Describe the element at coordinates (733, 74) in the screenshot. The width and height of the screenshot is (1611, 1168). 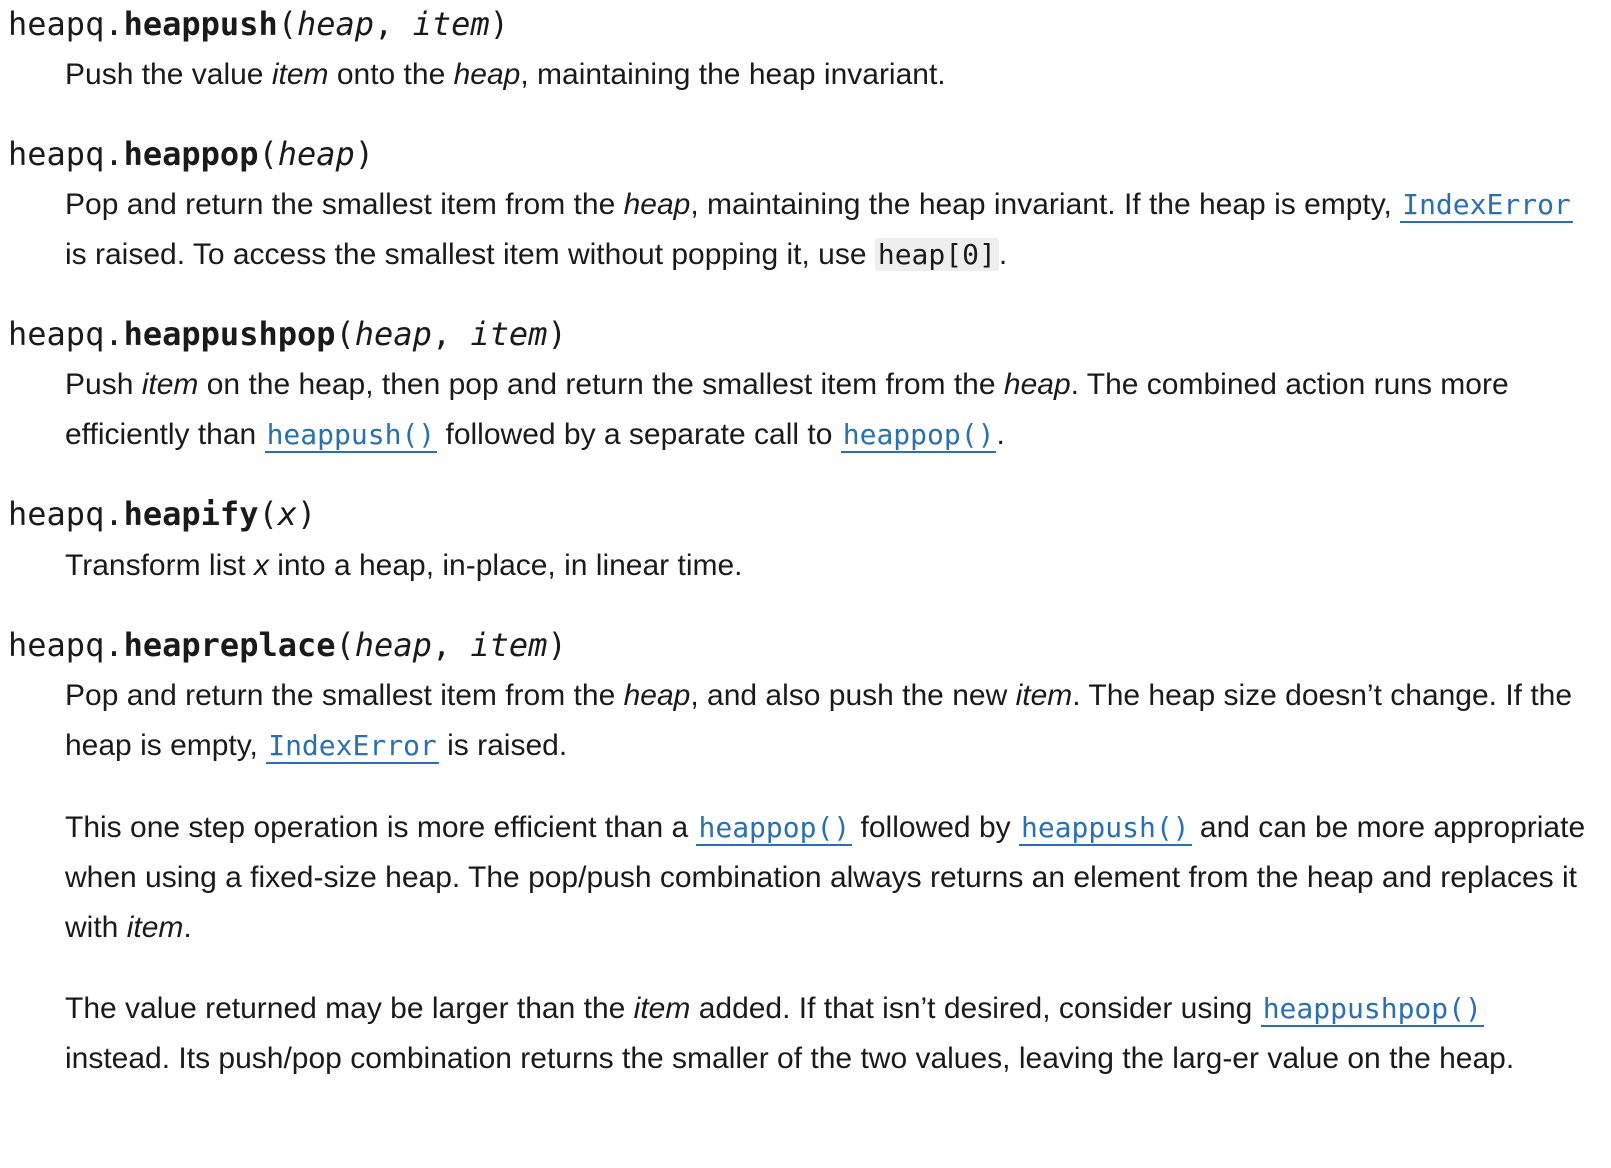
I see `text: , maintaining the heap invariant.` at that location.